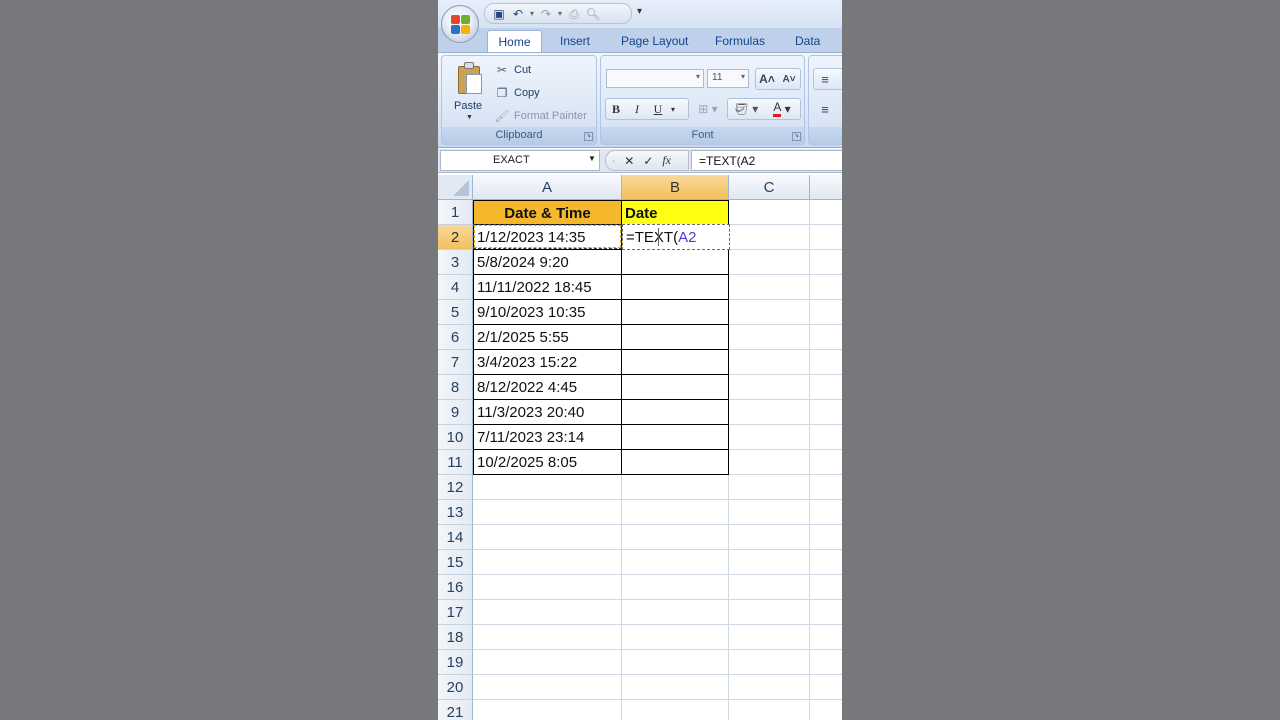  I want to click on name-box-dropdown-icon: ▼, so click(592, 158).